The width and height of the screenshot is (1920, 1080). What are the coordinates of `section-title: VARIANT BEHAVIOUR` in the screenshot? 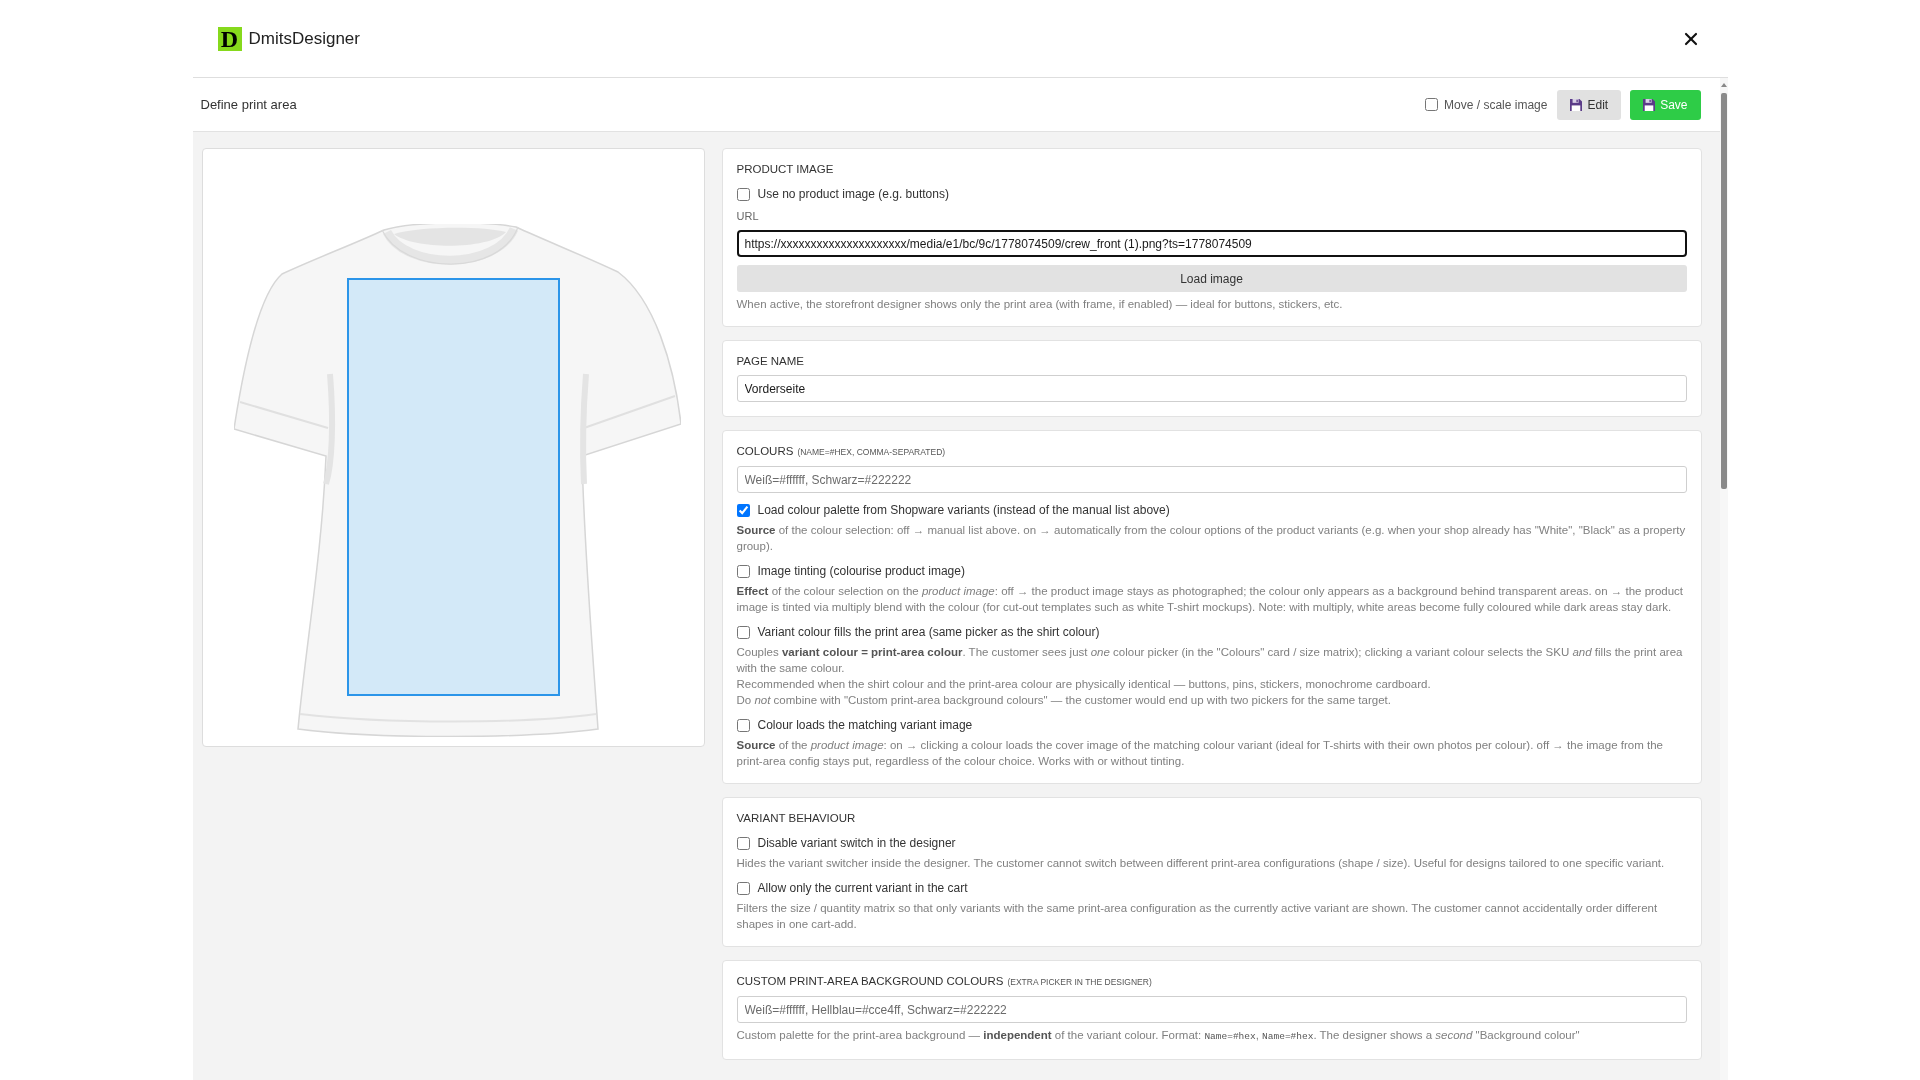 It's located at (796, 818).